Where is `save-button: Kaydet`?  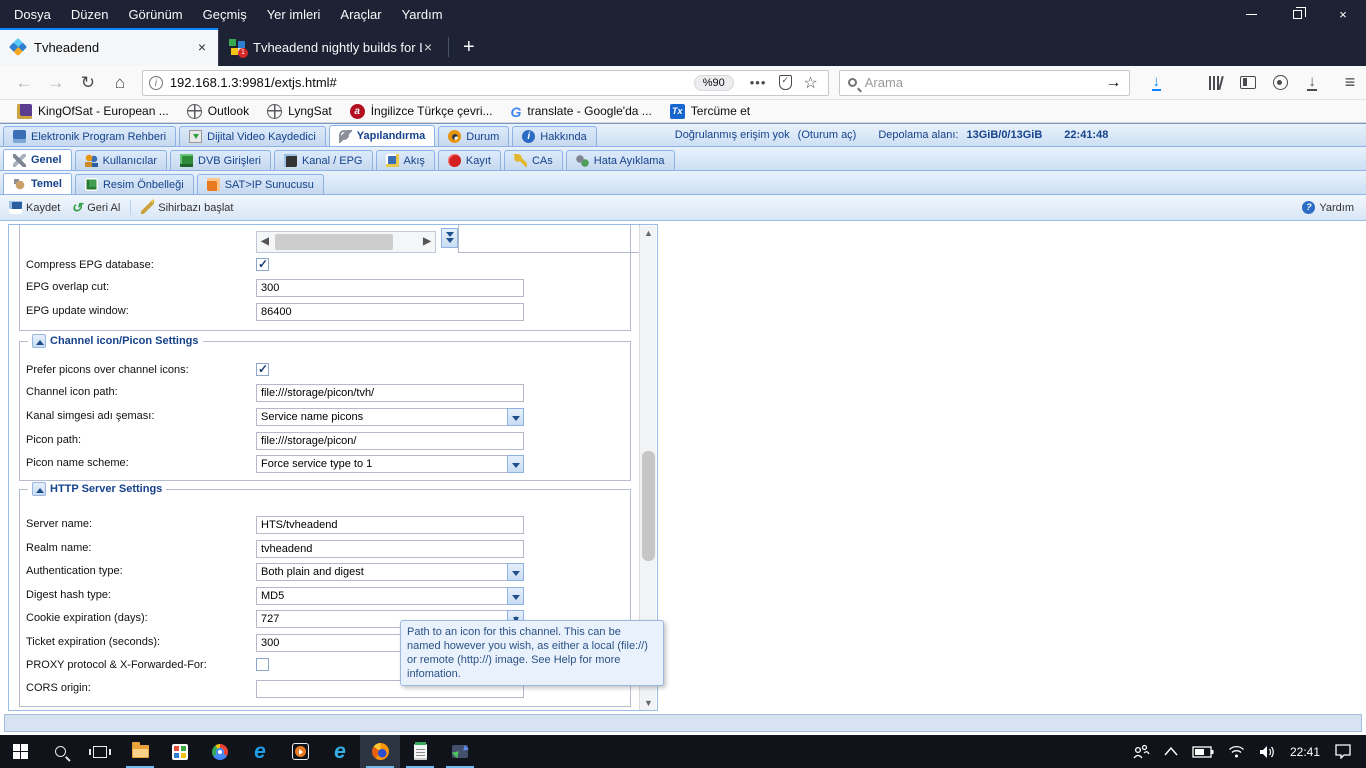
save-button: Kaydet is located at coordinates (34, 207).